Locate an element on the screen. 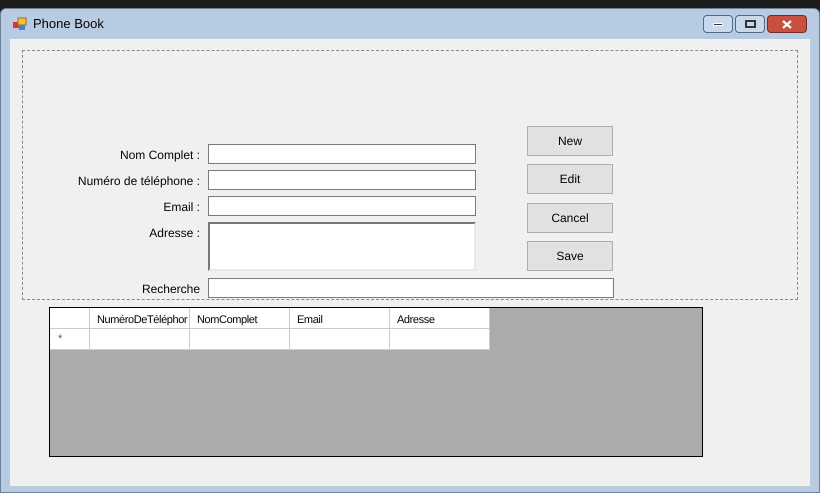  column-header: Email is located at coordinates (340, 318).